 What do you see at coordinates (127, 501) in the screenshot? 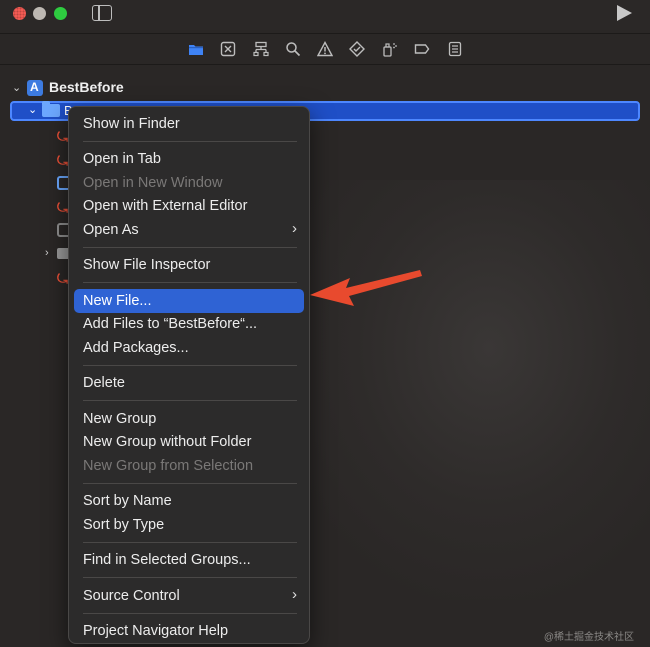
I see `menu-item-sort-by-name: Sort by Name` at bounding box center [127, 501].